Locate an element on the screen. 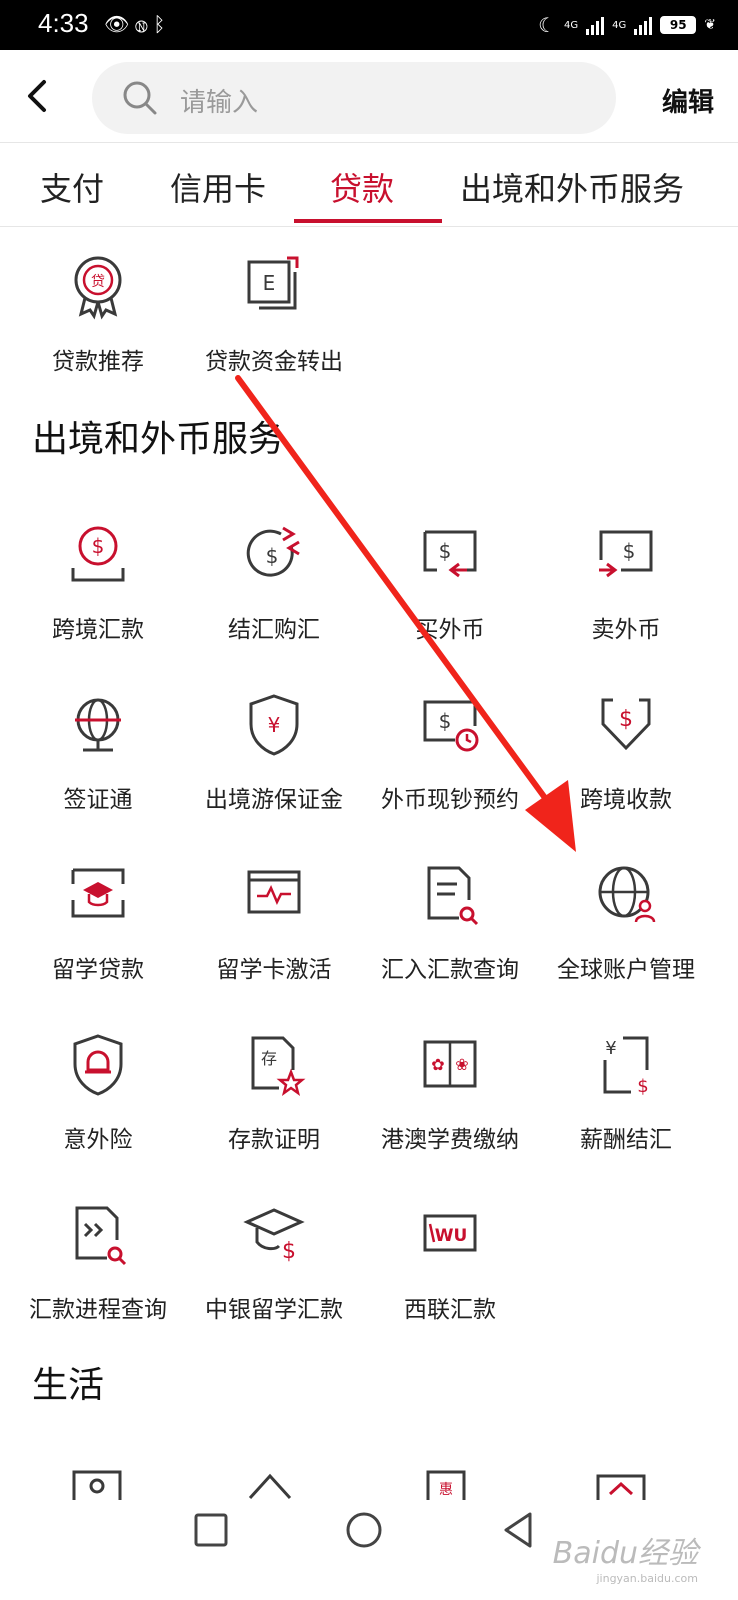 This screenshot has height=1600, width=738. western-union-item: WU 西联汇款 is located at coordinates (450, 1262).